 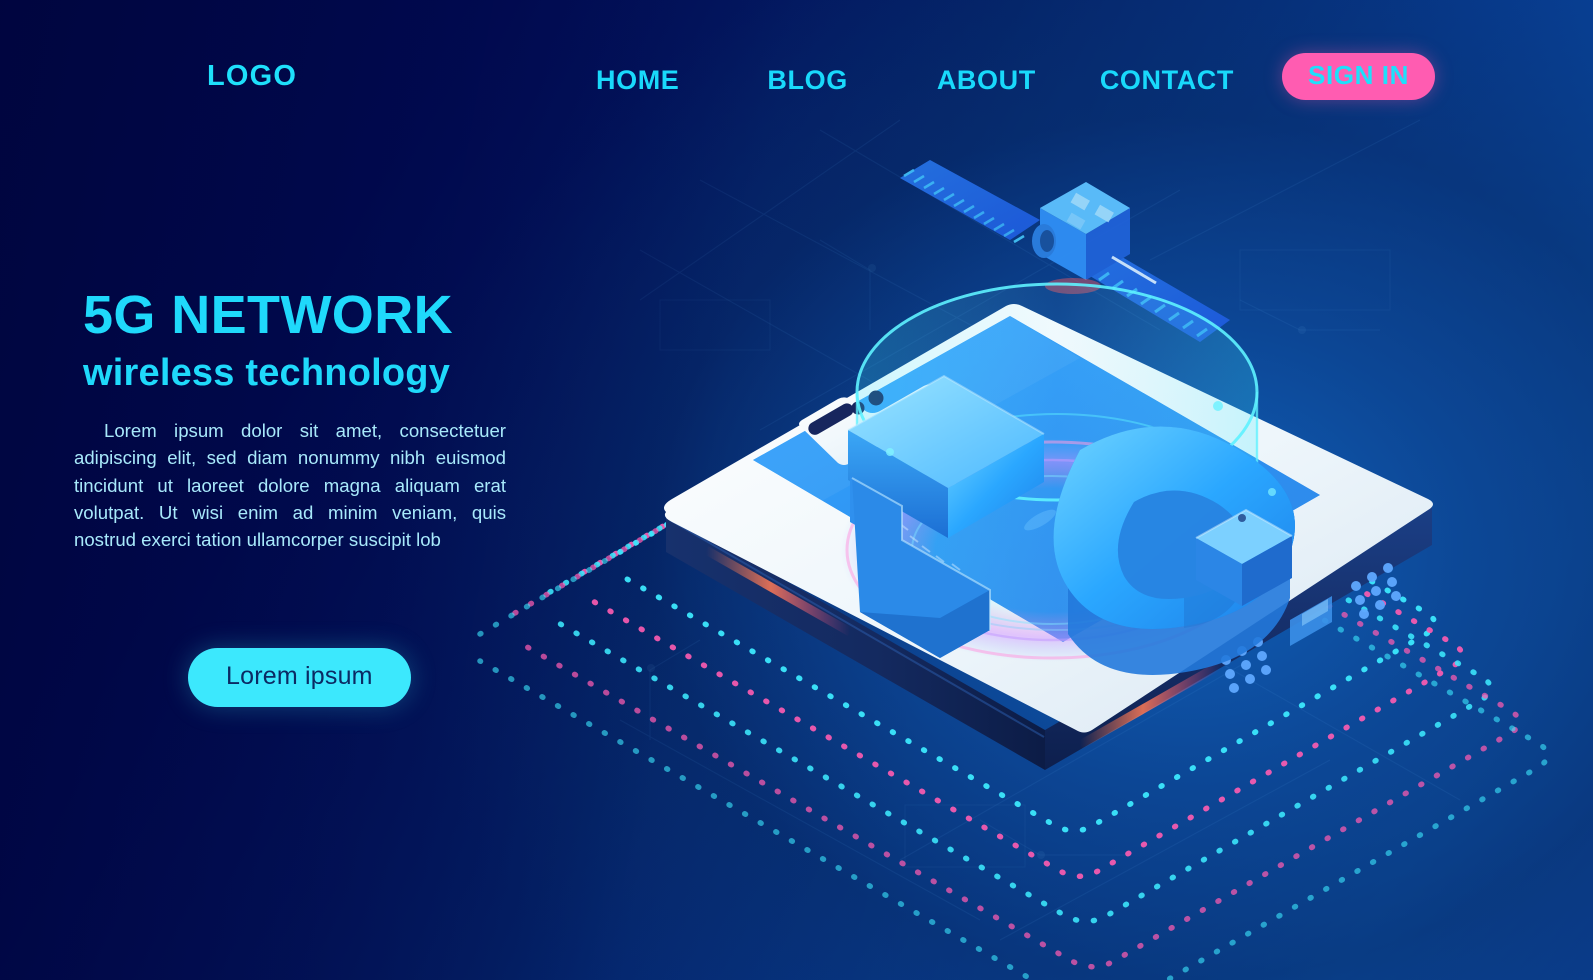 What do you see at coordinates (299, 677) in the screenshot?
I see `cta-button: Lorem ipsum` at bounding box center [299, 677].